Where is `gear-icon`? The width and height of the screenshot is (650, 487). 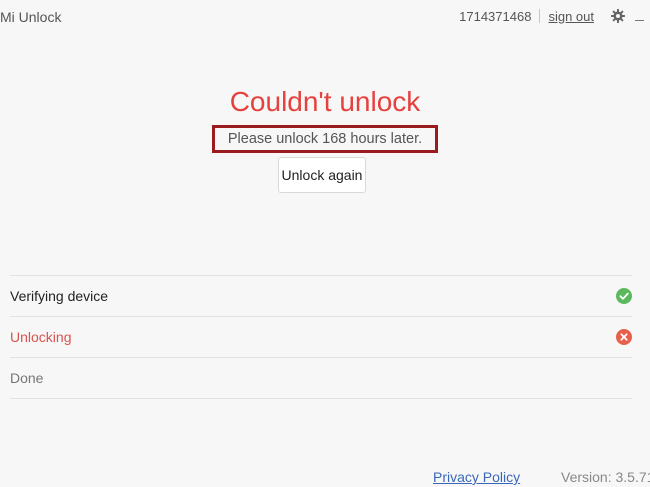
gear-icon is located at coordinates (618, 16).